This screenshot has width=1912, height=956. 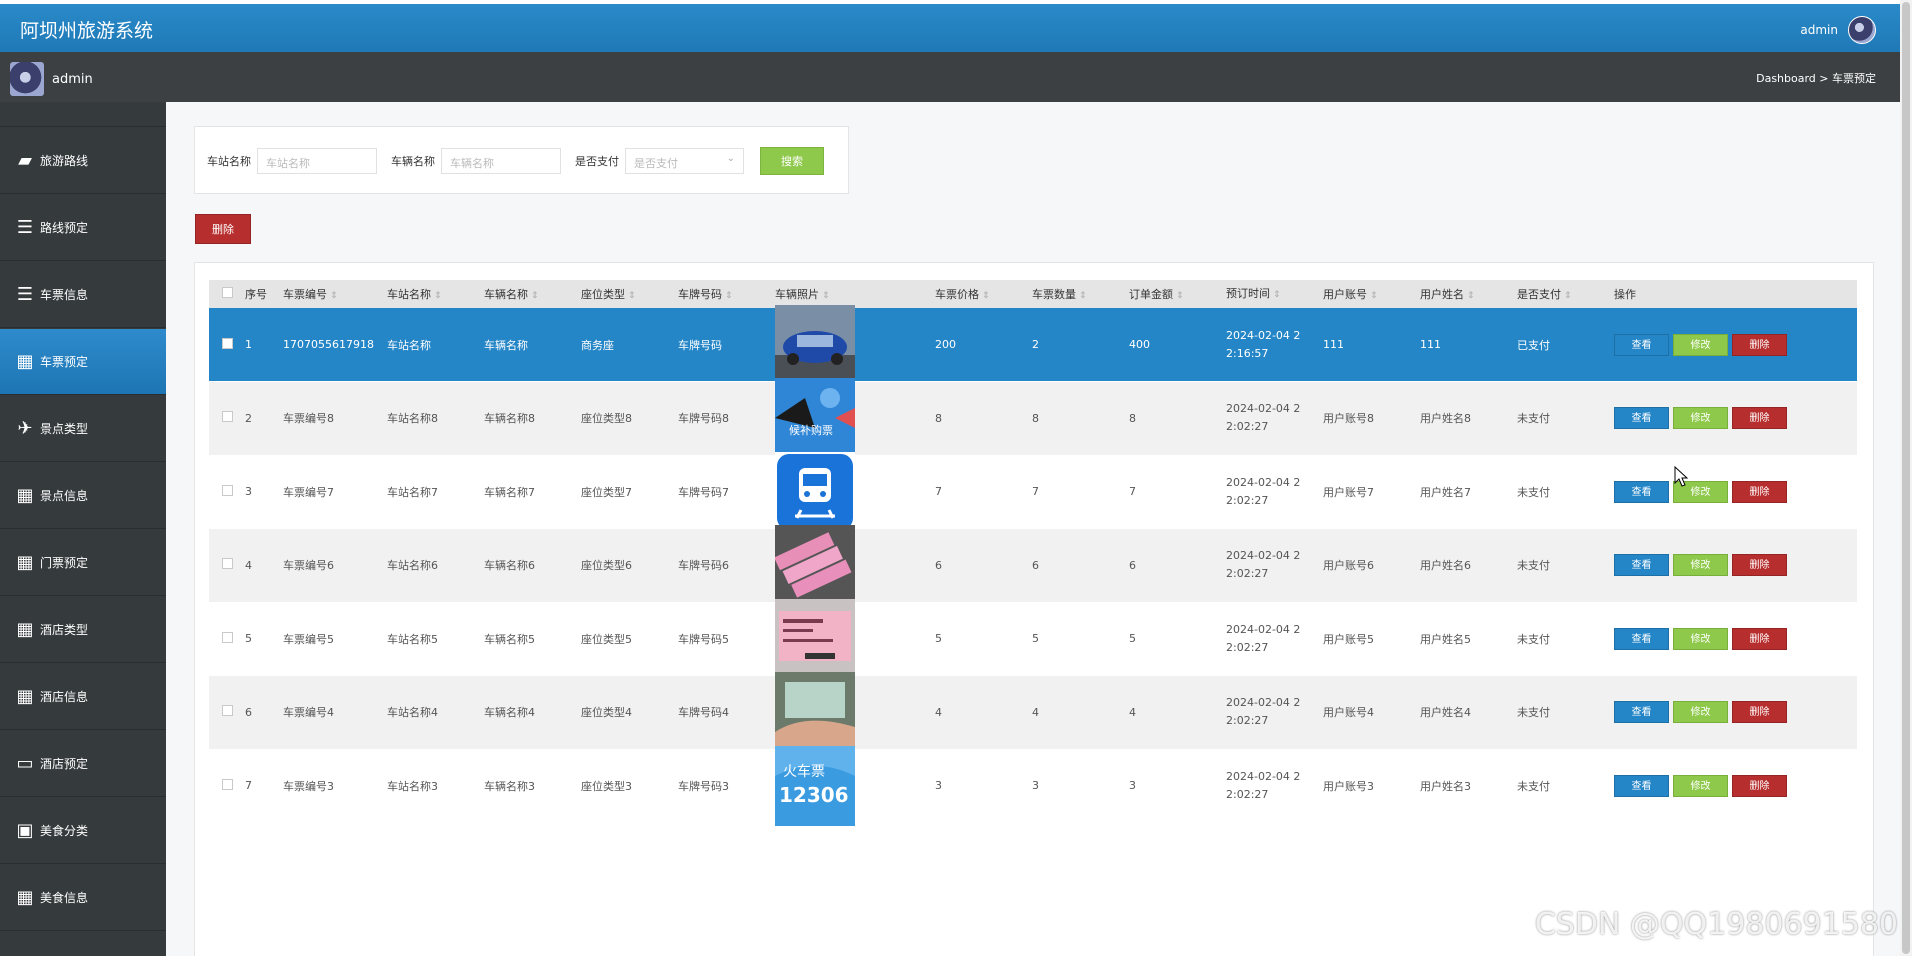 I want to click on column-header: 预订时间 ⇕, so click(x=1274, y=294).